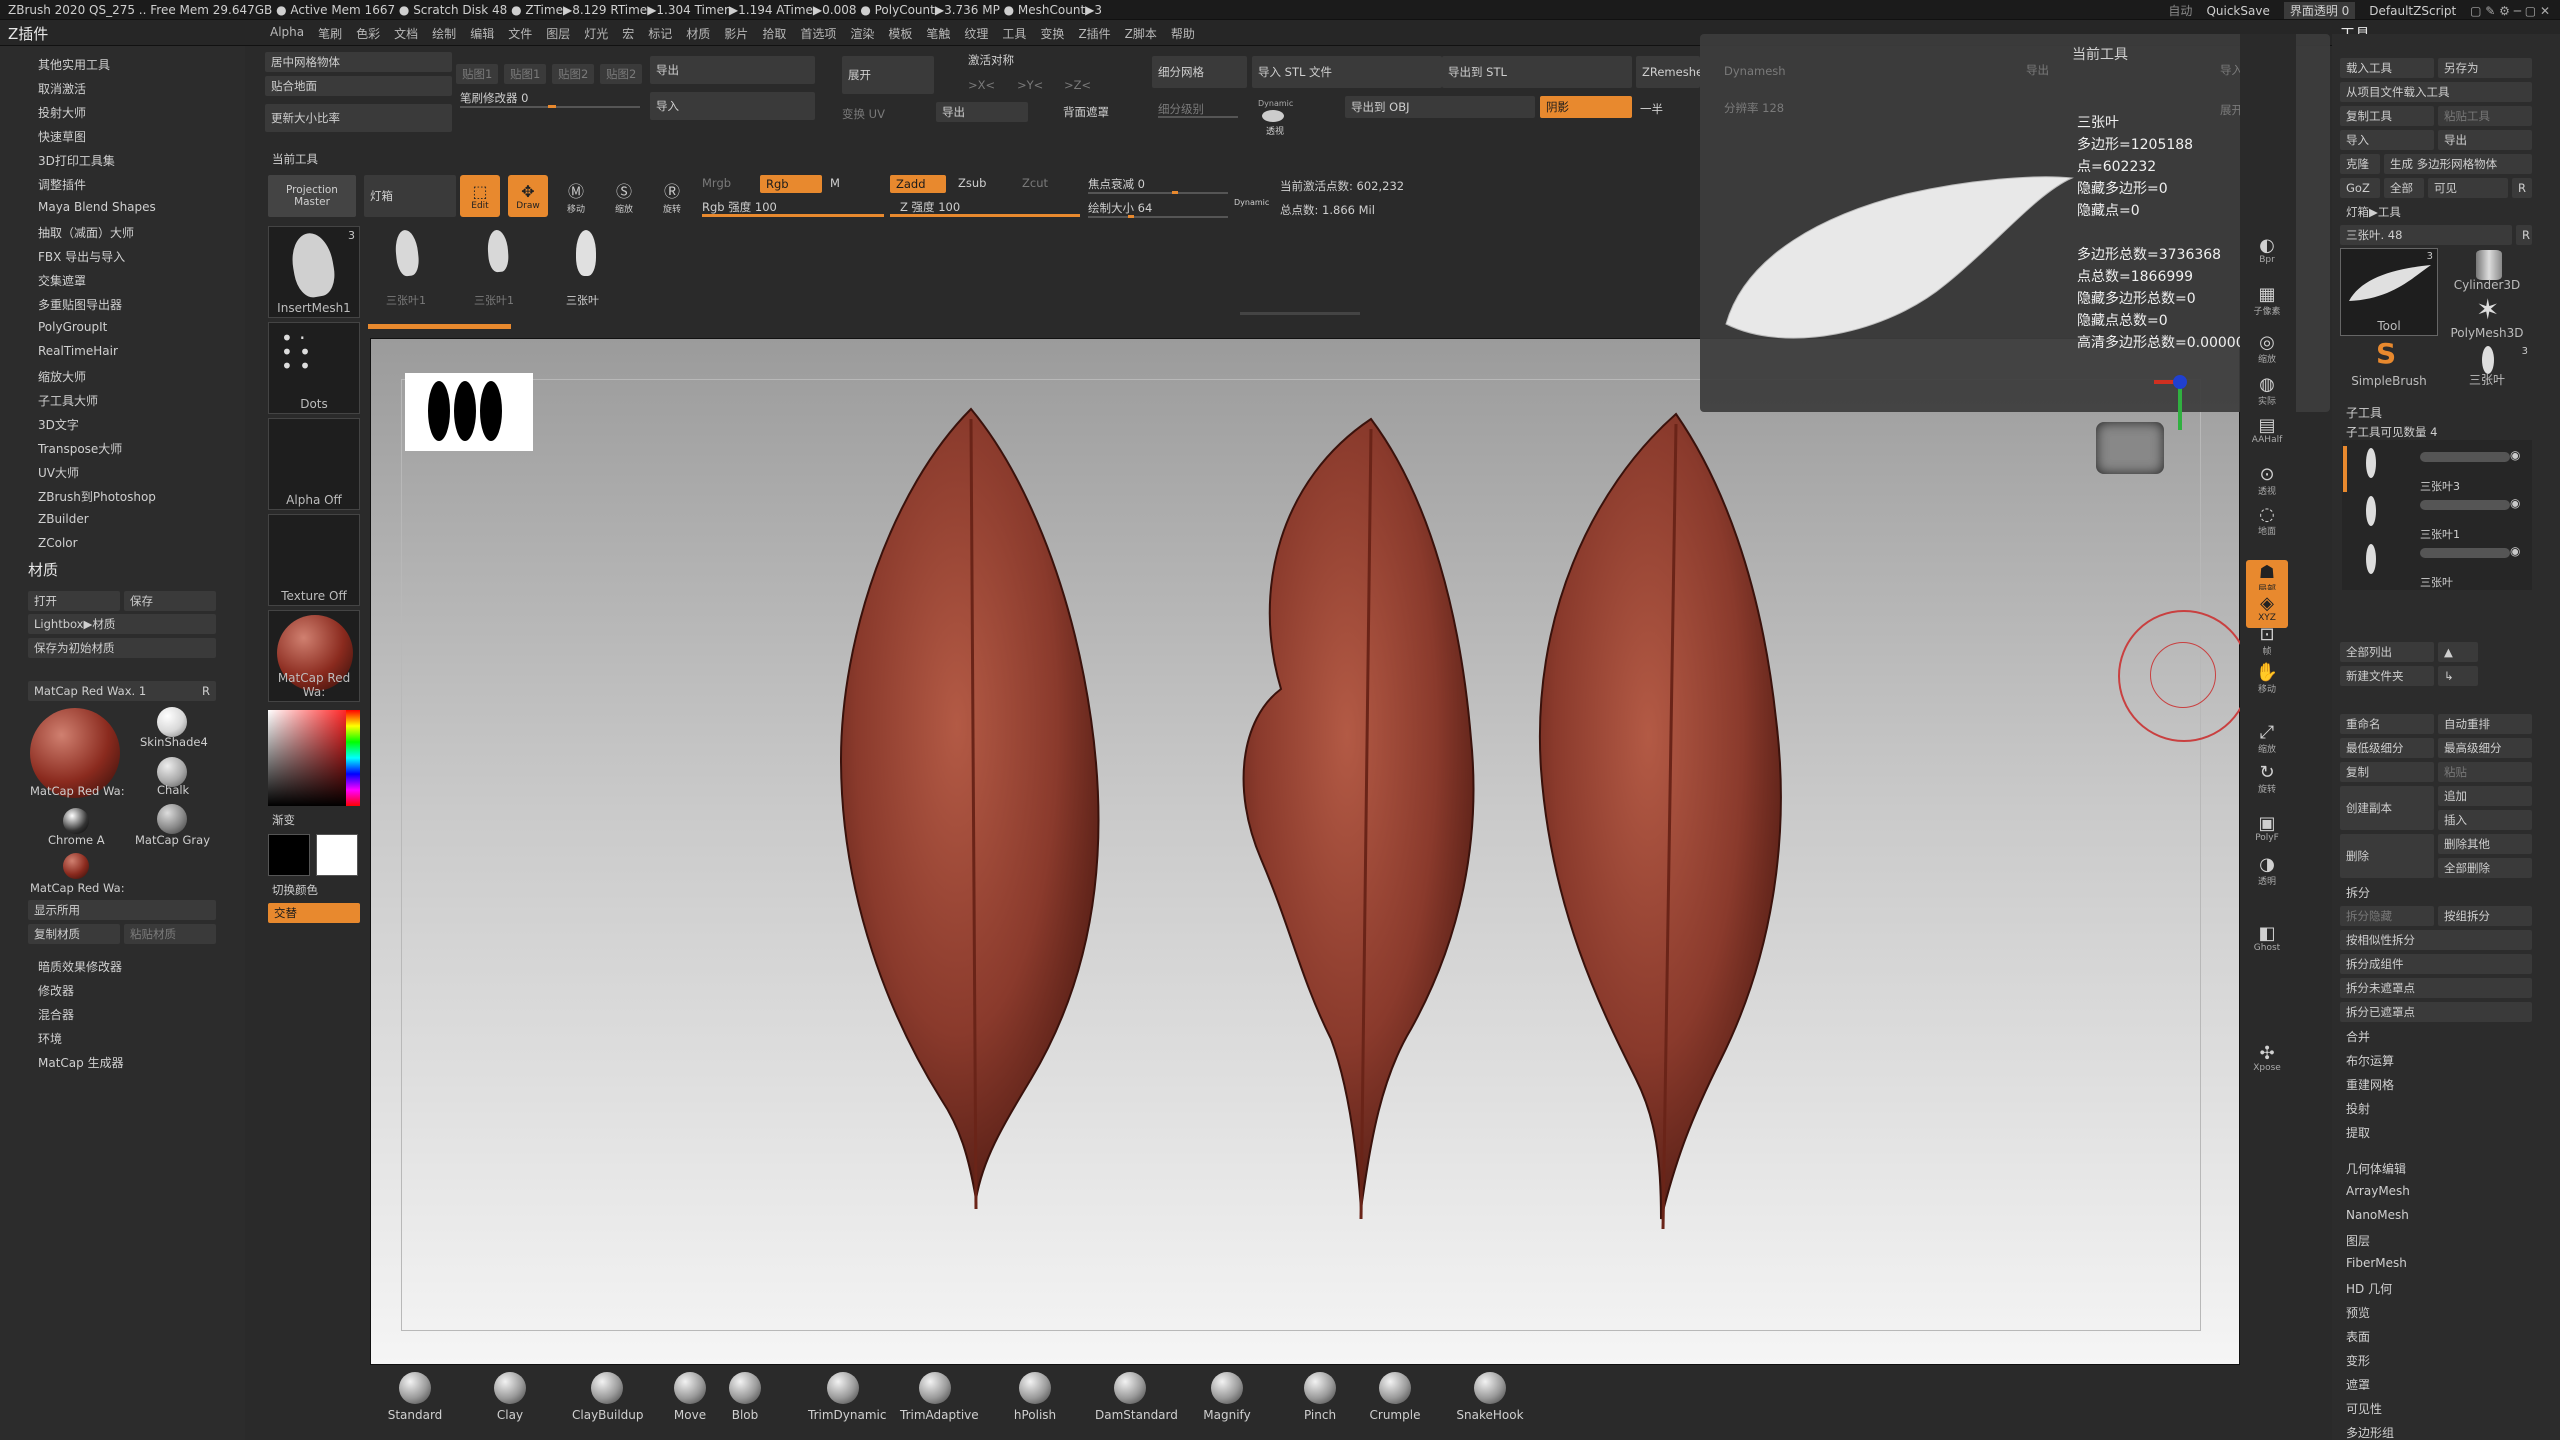 The image size is (2560, 1440). Describe the element at coordinates (2267, 679) in the screenshot. I see `view-tool-button: ✋ 移动` at that location.